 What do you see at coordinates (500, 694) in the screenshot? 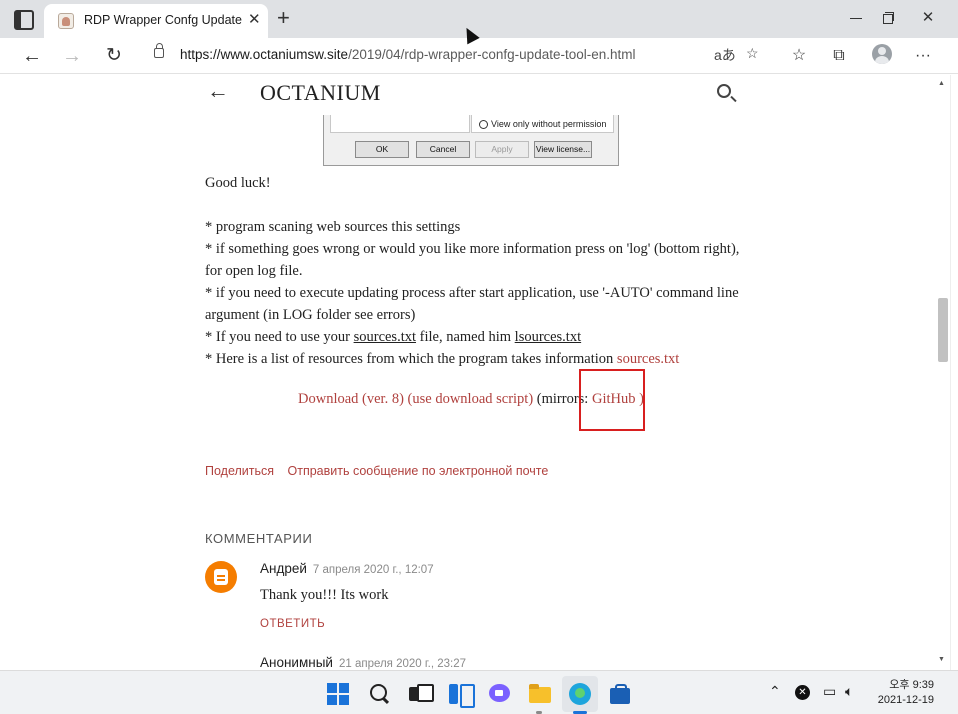
I see `teams-chat-icon` at bounding box center [500, 694].